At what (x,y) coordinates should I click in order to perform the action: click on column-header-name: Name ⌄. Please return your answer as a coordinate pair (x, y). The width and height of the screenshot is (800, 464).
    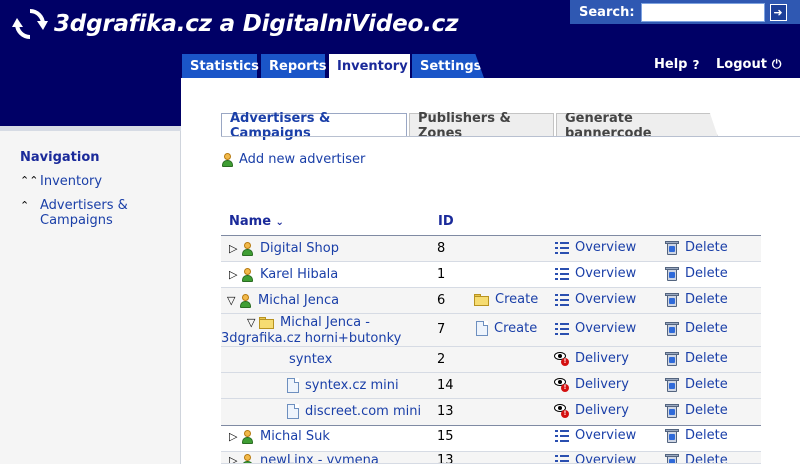
    Looking at the image, I should click on (256, 221).